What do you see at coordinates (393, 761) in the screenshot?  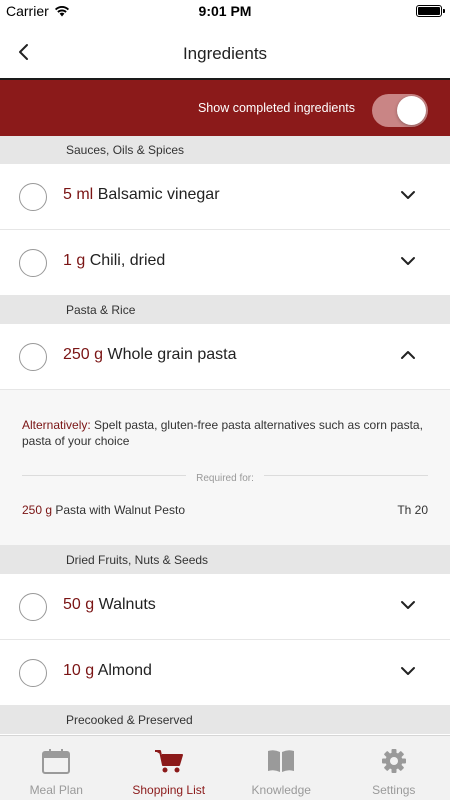 I see `gear-icon` at bounding box center [393, 761].